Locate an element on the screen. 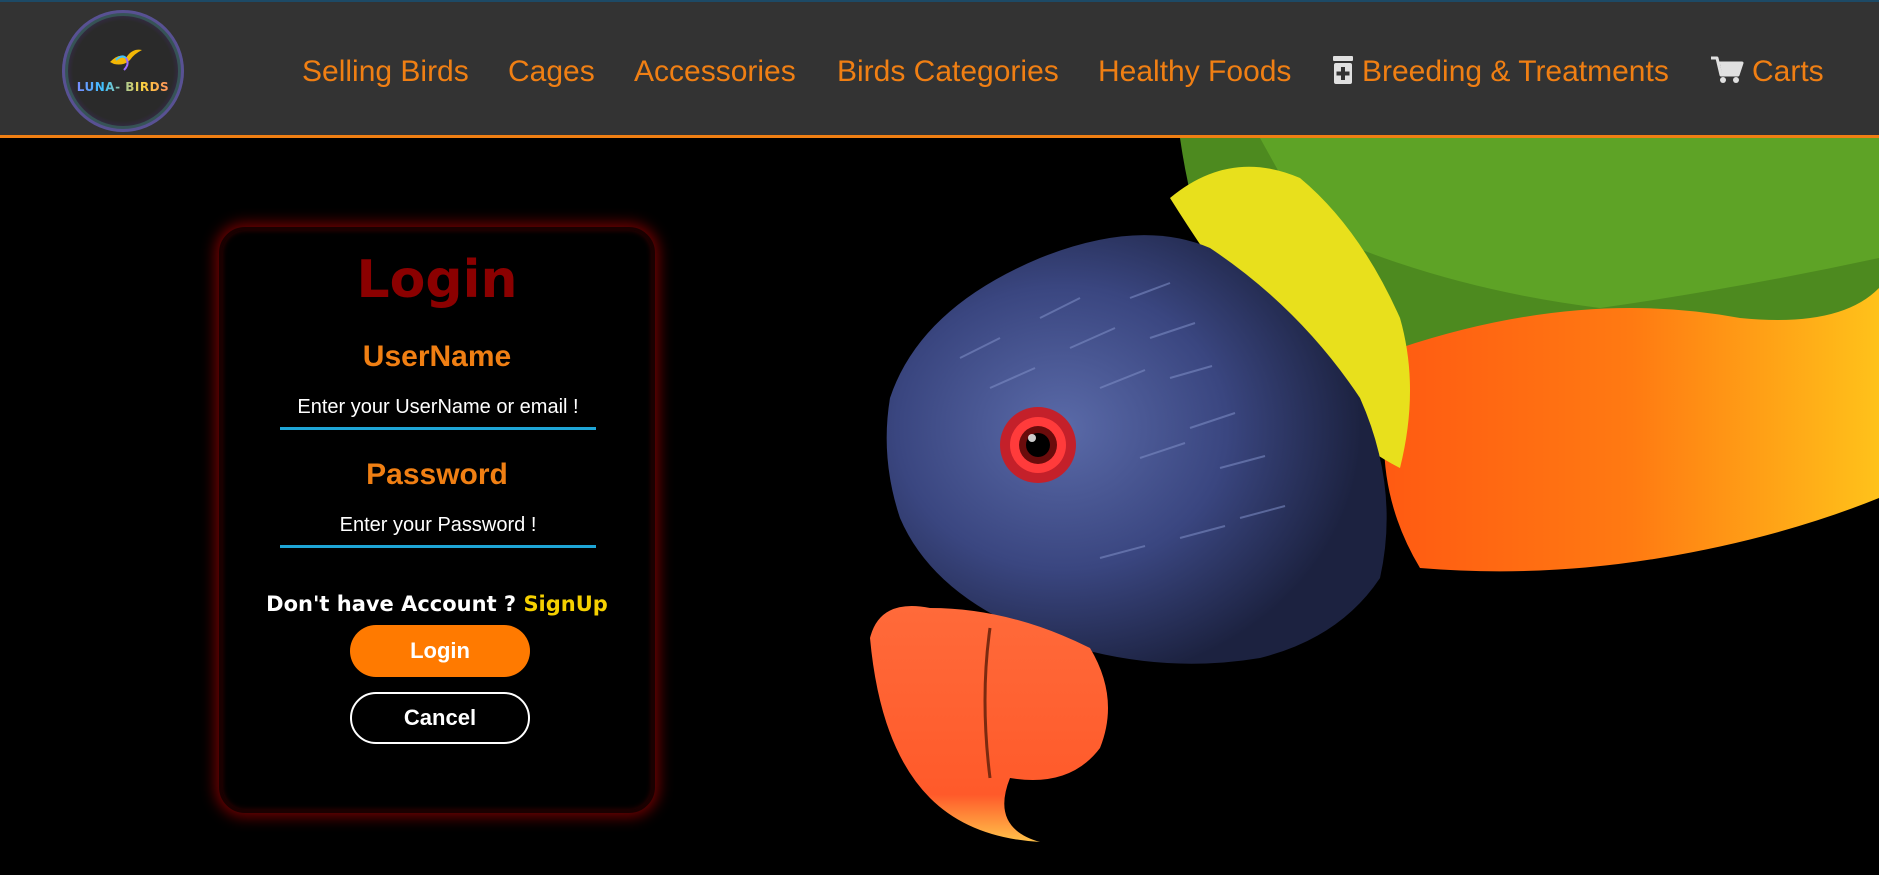  nav-item-cages: Cages is located at coordinates (551, 72).